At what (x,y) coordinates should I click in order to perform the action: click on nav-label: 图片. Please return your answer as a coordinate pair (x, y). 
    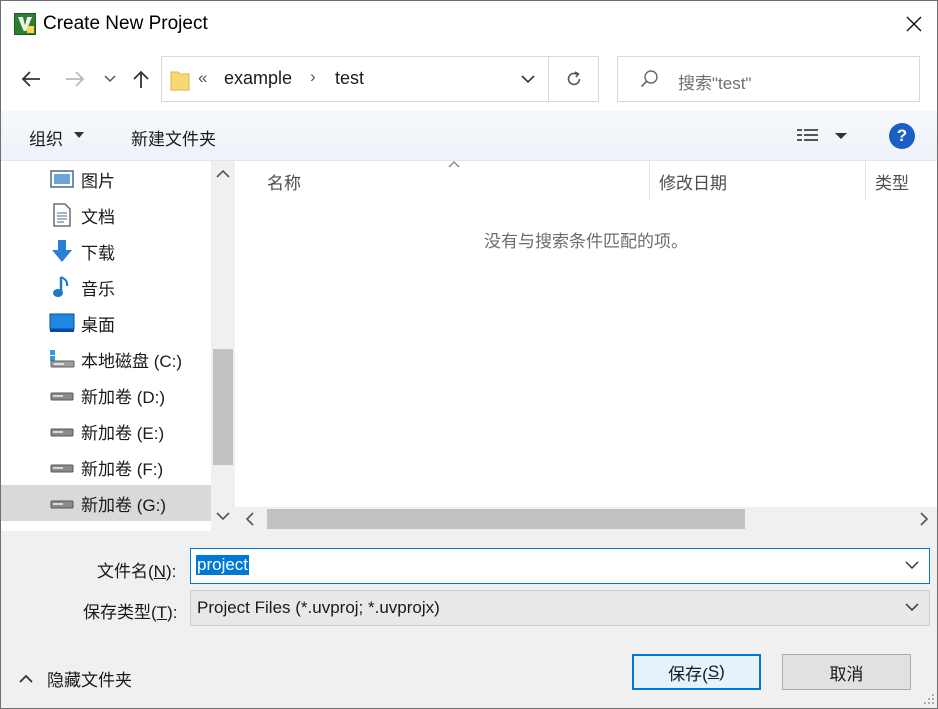
    Looking at the image, I should click on (98, 181).